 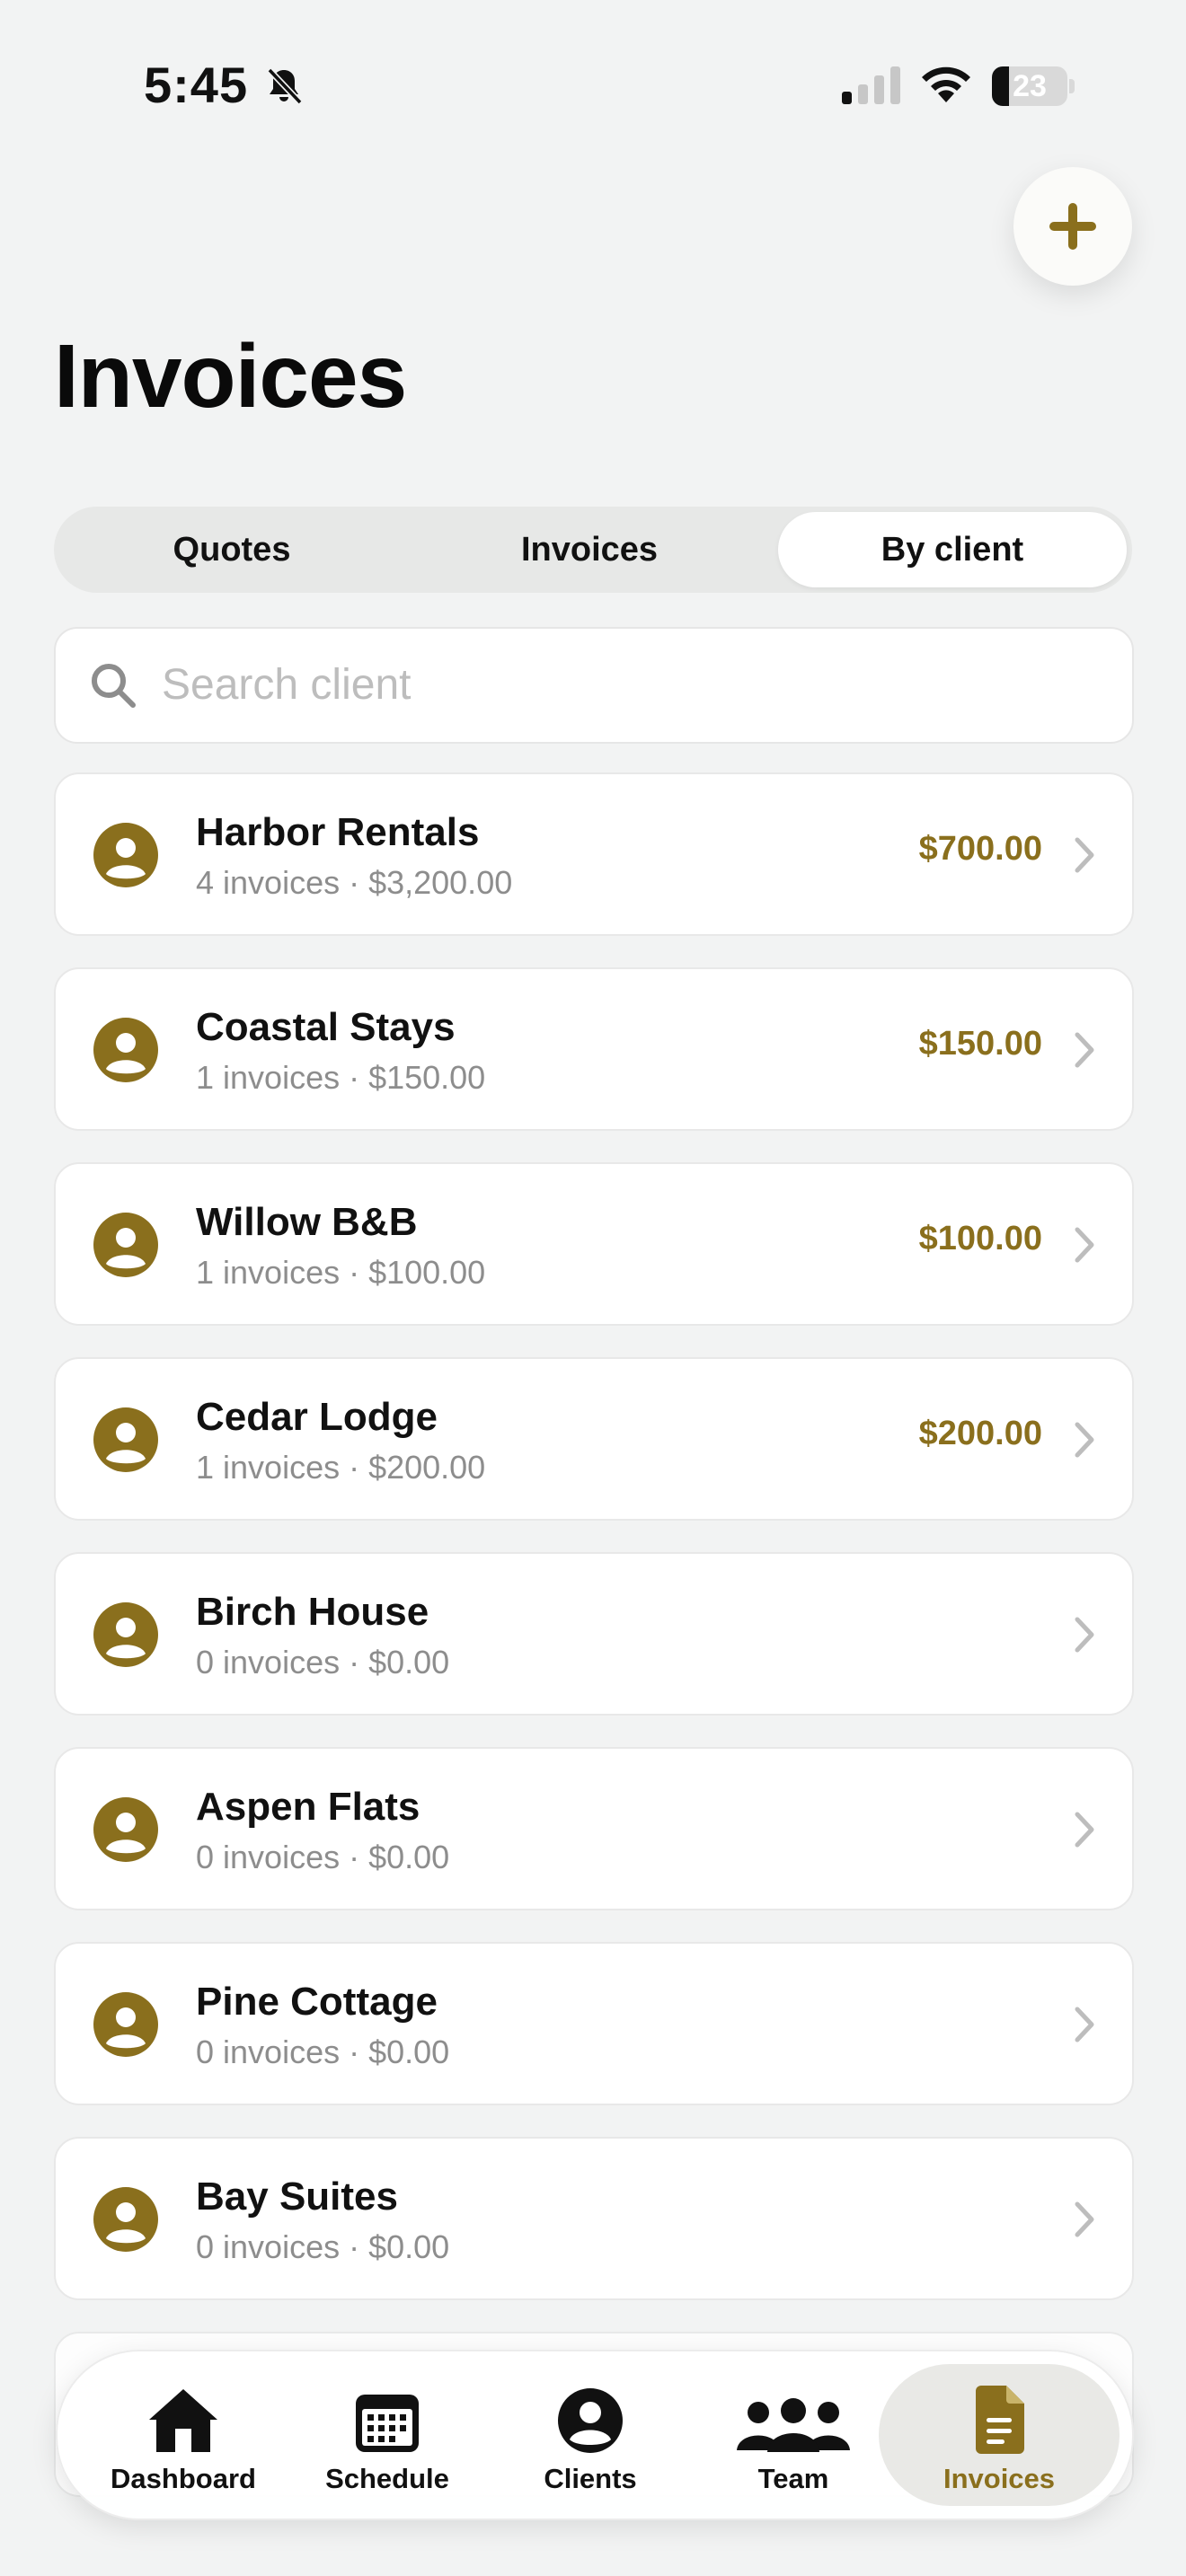 I want to click on segment-by-client: By client, so click(x=952, y=549).